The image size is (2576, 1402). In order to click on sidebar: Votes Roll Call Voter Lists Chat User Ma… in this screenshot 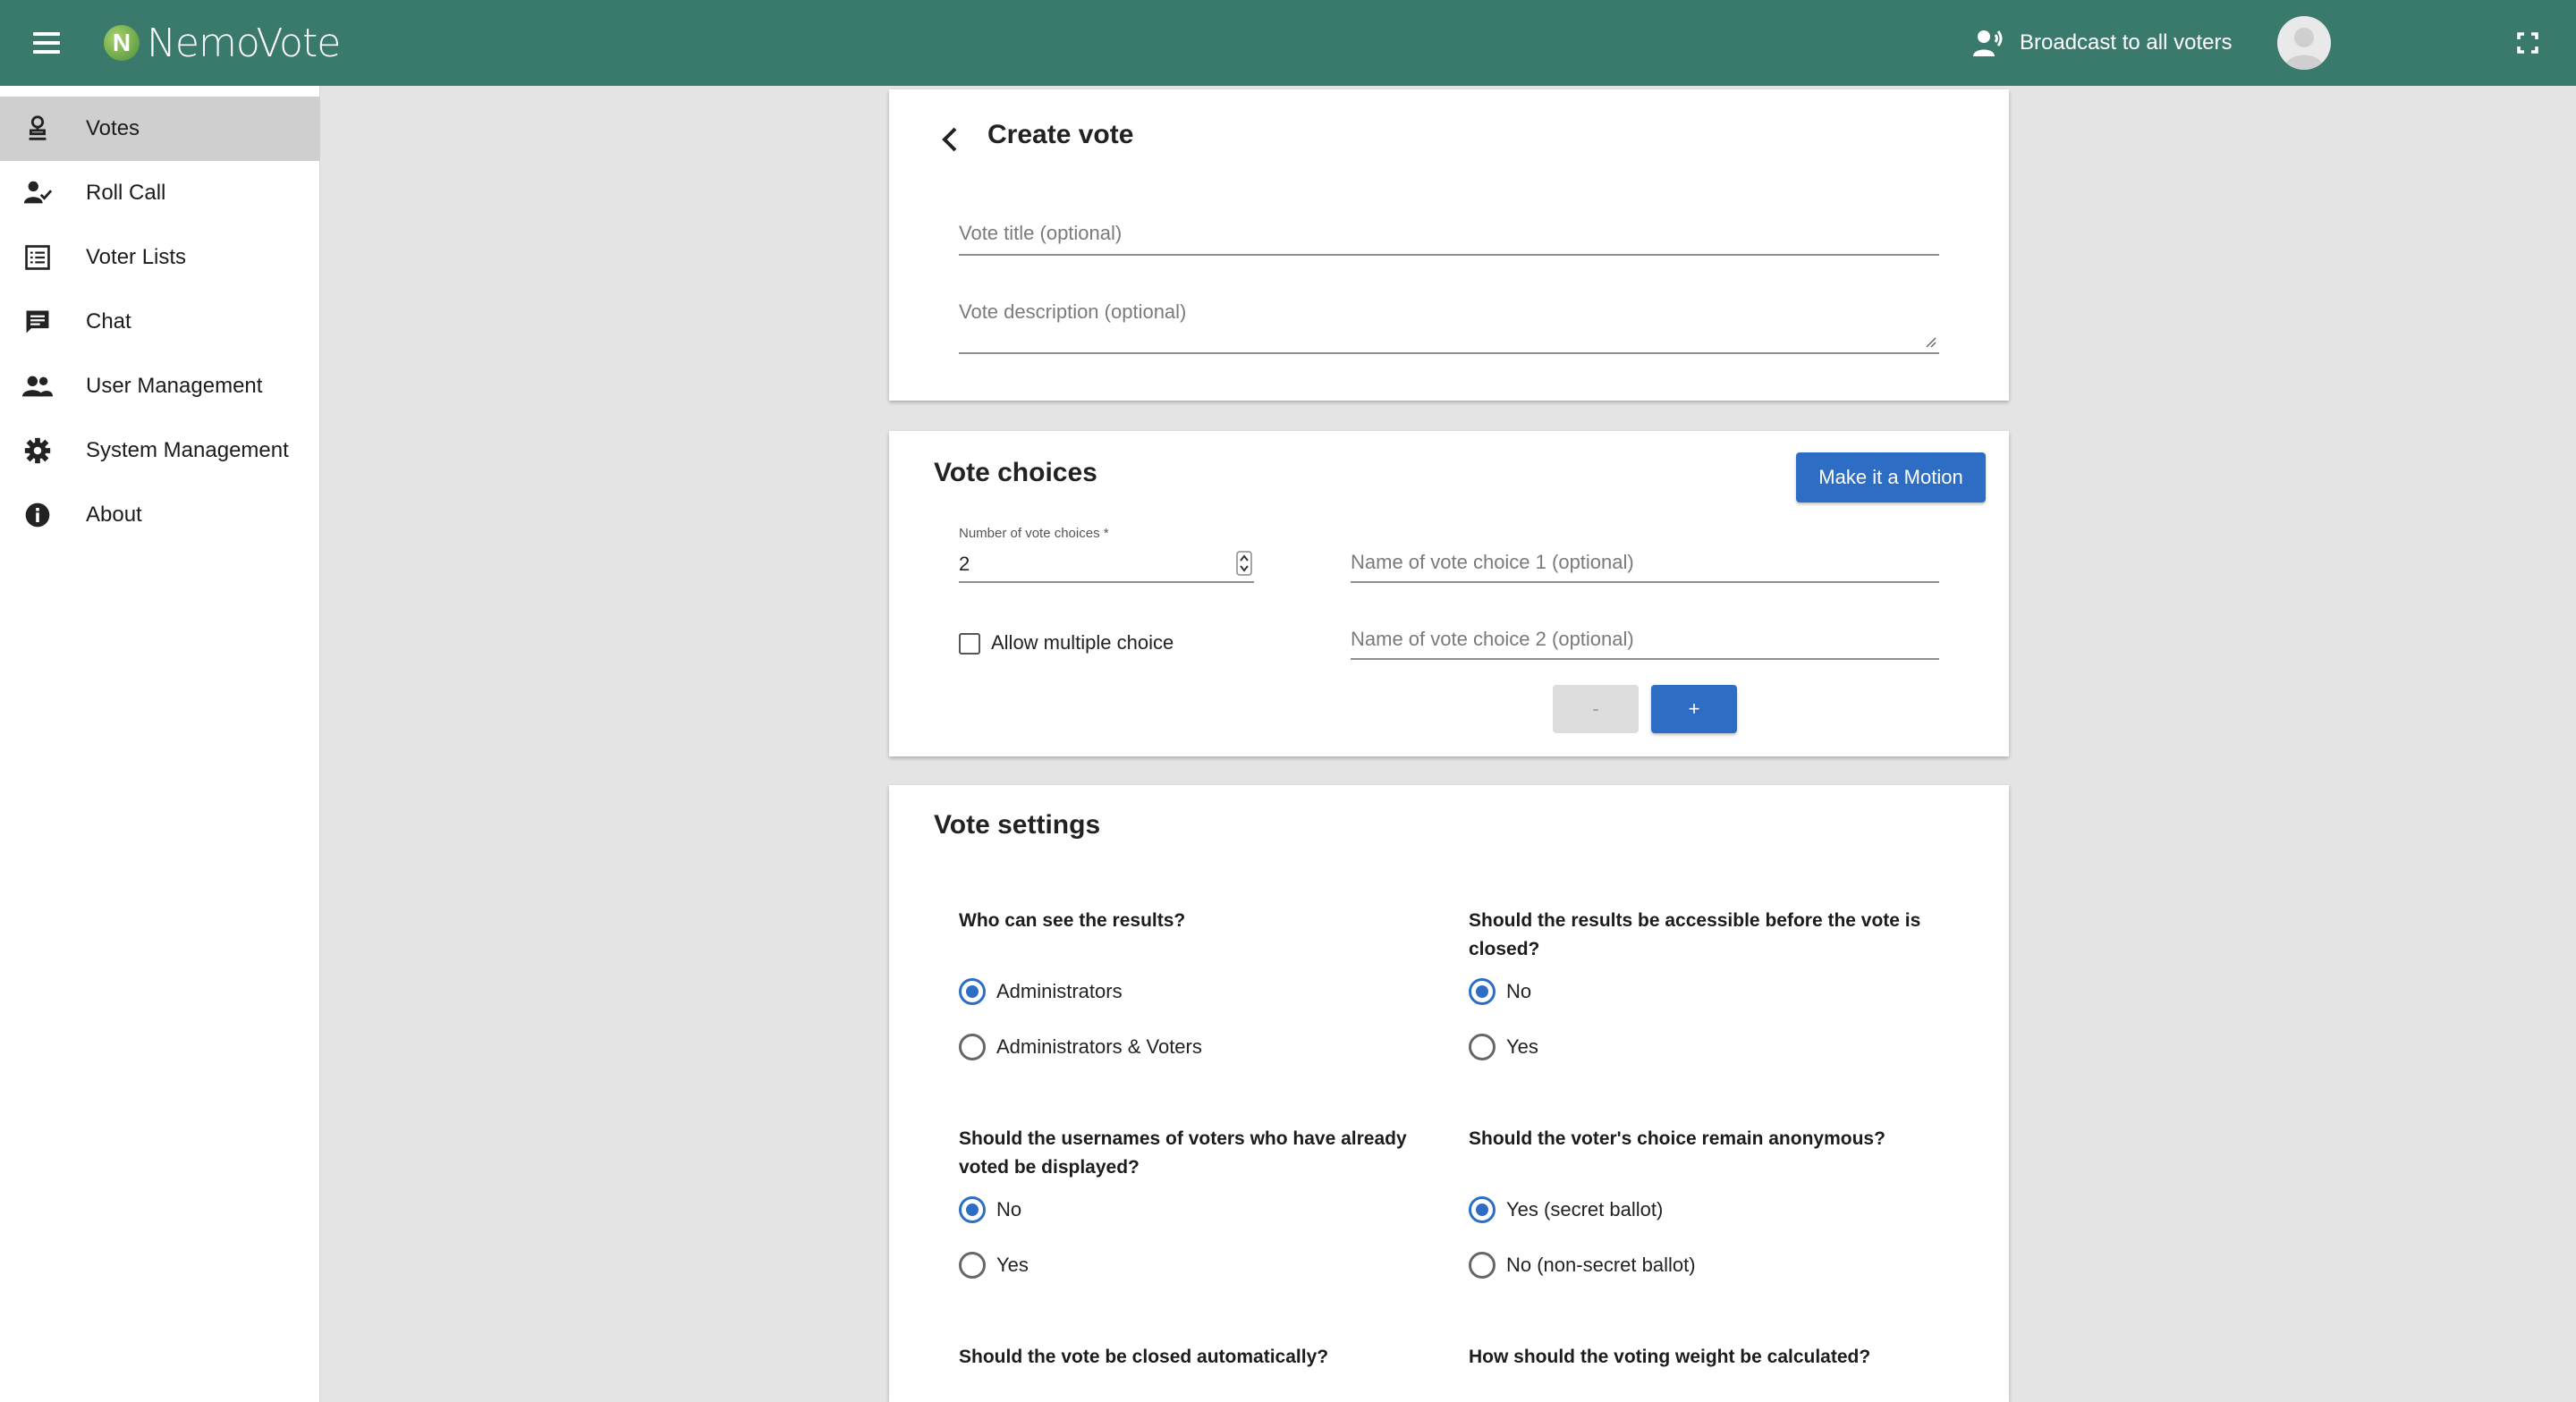, I will do `click(160, 744)`.